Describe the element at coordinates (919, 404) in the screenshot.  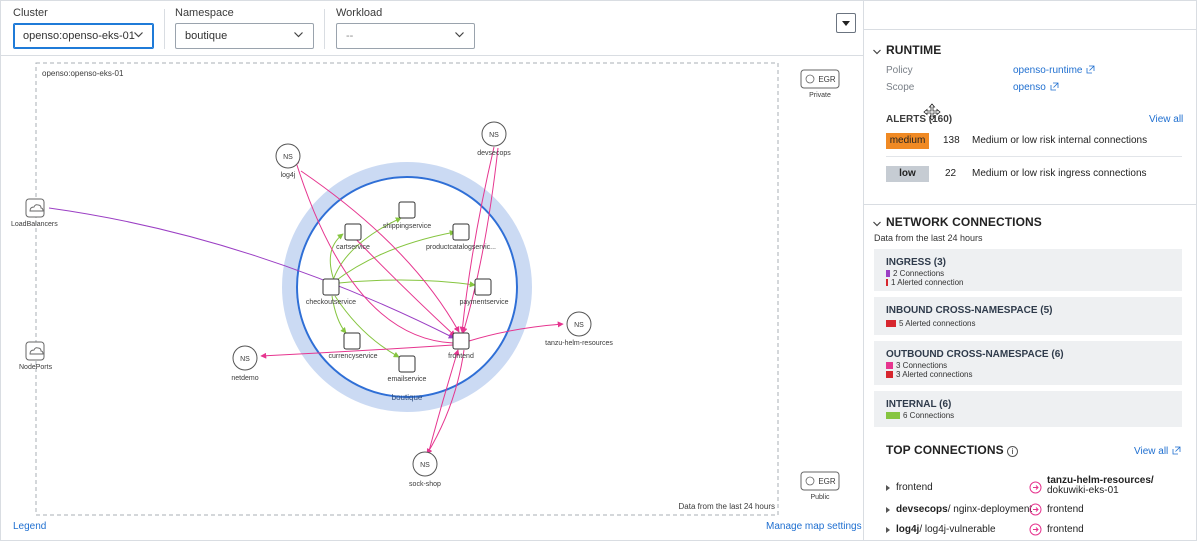
I see `group-title: INTERNAL (6)` at that location.